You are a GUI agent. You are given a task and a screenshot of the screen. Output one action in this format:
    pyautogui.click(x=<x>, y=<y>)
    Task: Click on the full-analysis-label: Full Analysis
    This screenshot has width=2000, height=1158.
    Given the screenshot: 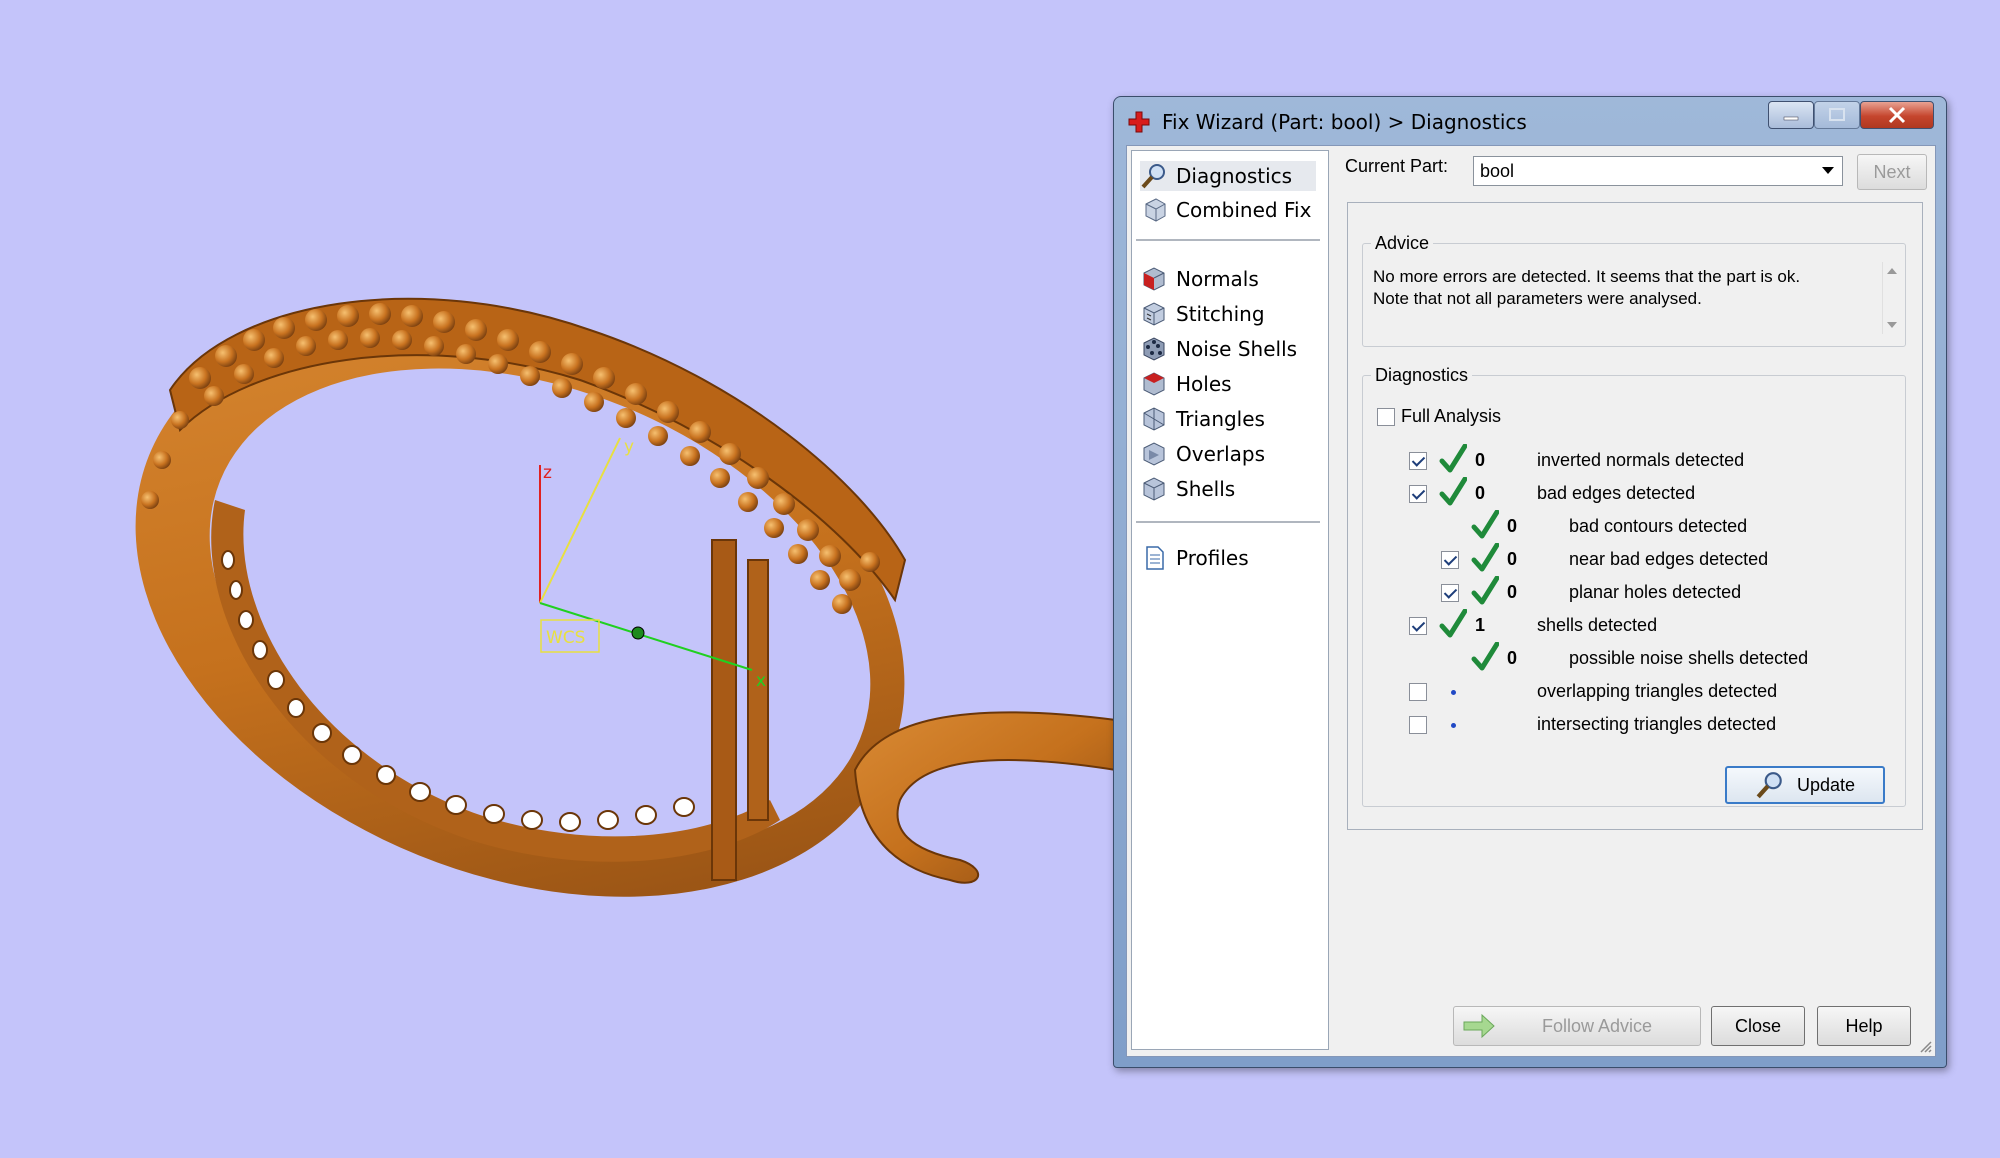 What is the action you would take?
    pyautogui.click(x=1451, y=416)
    